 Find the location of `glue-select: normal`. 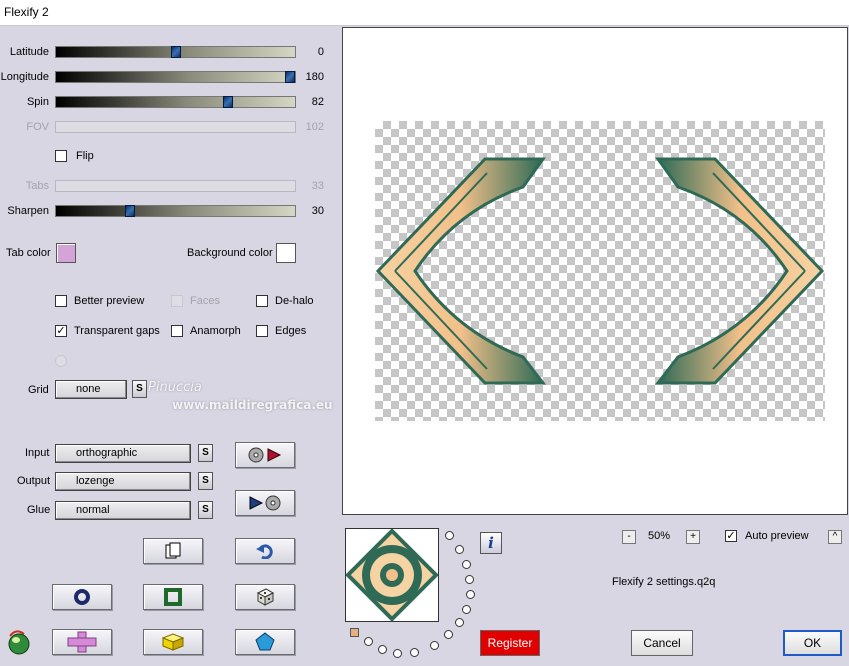

glue-select: normal is located at coordinates (123, 510).